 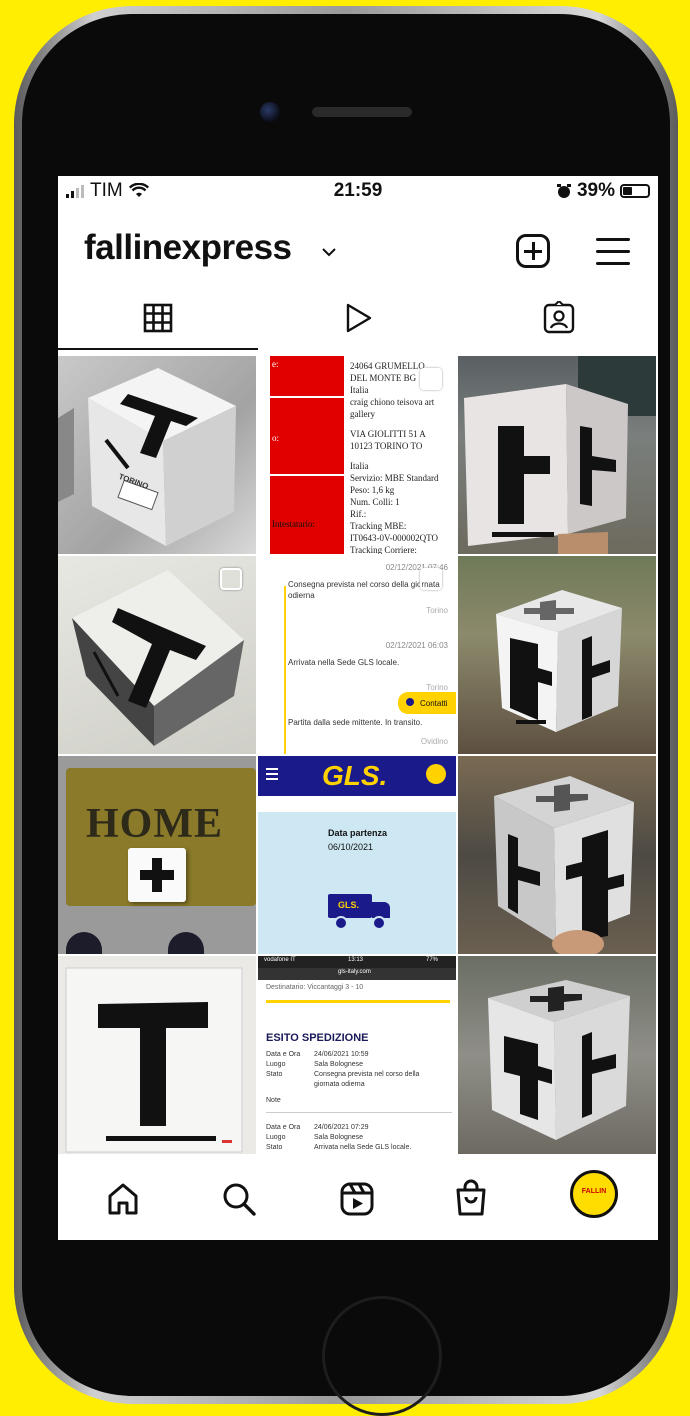 What do you see at coordinates (357, 804) in the screenshot?
I see `gls-divider` at bounding box center [357, 804].